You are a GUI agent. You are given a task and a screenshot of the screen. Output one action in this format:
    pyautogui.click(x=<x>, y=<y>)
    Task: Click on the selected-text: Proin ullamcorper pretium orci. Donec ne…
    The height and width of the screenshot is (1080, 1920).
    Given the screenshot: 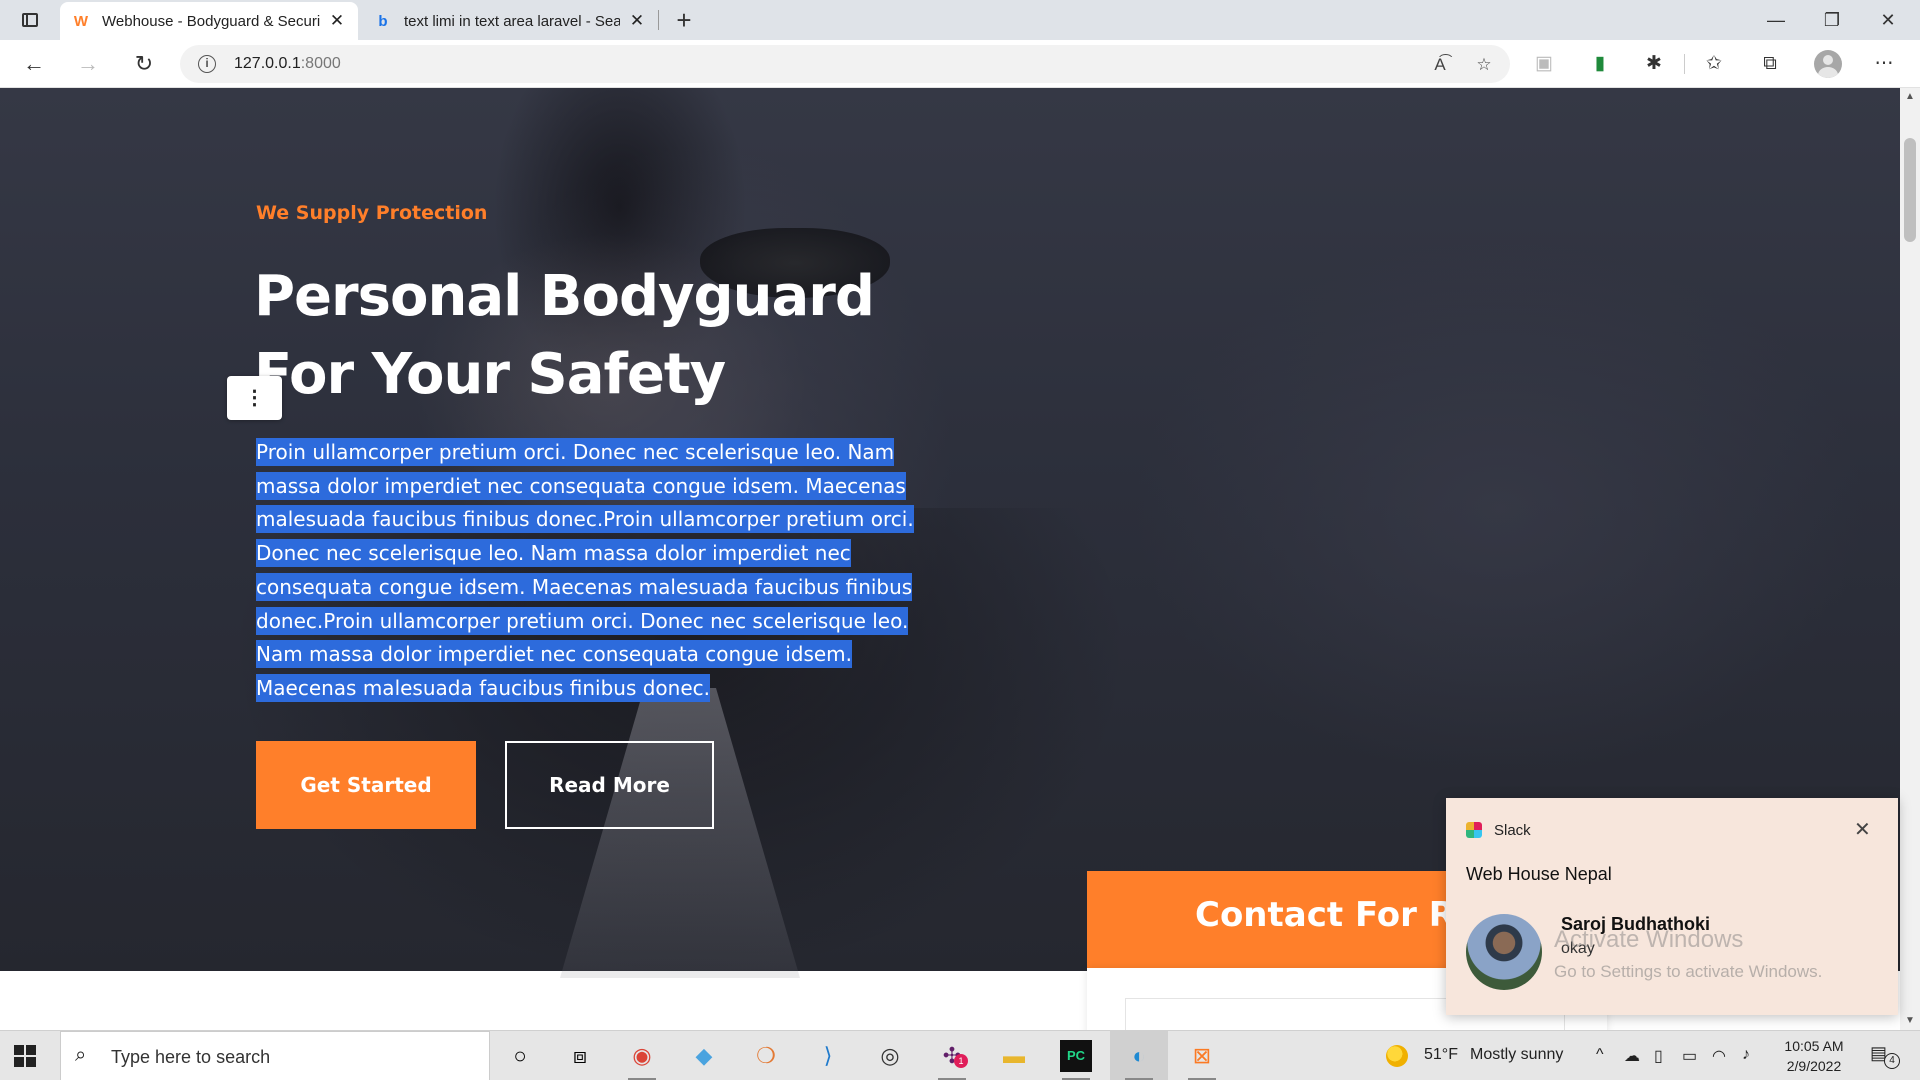 What is the action you would take?
    pyautogui.click(x=585, y=570)
    